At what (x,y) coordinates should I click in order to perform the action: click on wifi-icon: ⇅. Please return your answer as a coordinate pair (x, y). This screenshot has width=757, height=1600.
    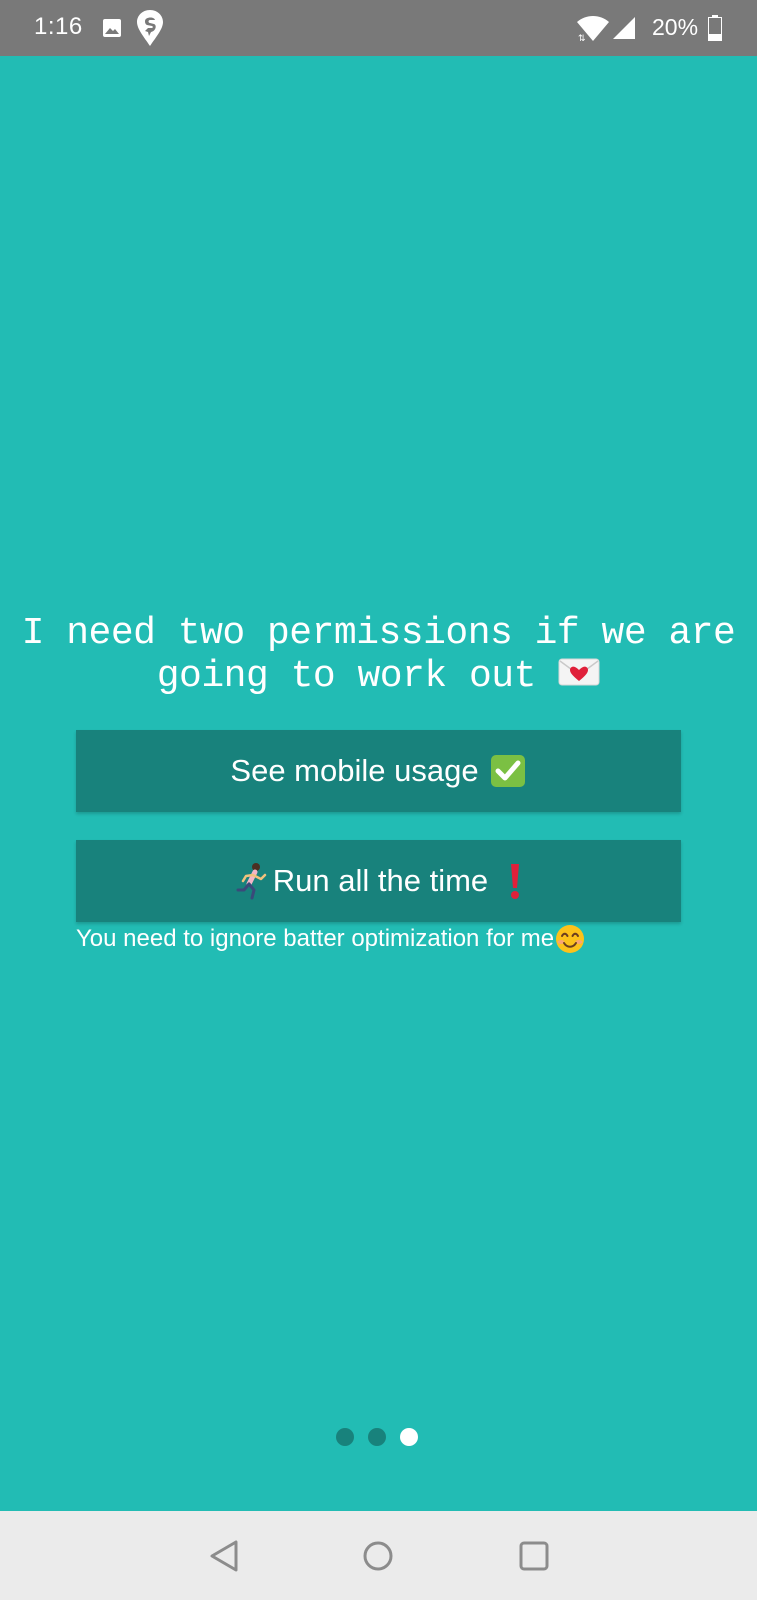
    Looking at the image, I should click on (593, 29).